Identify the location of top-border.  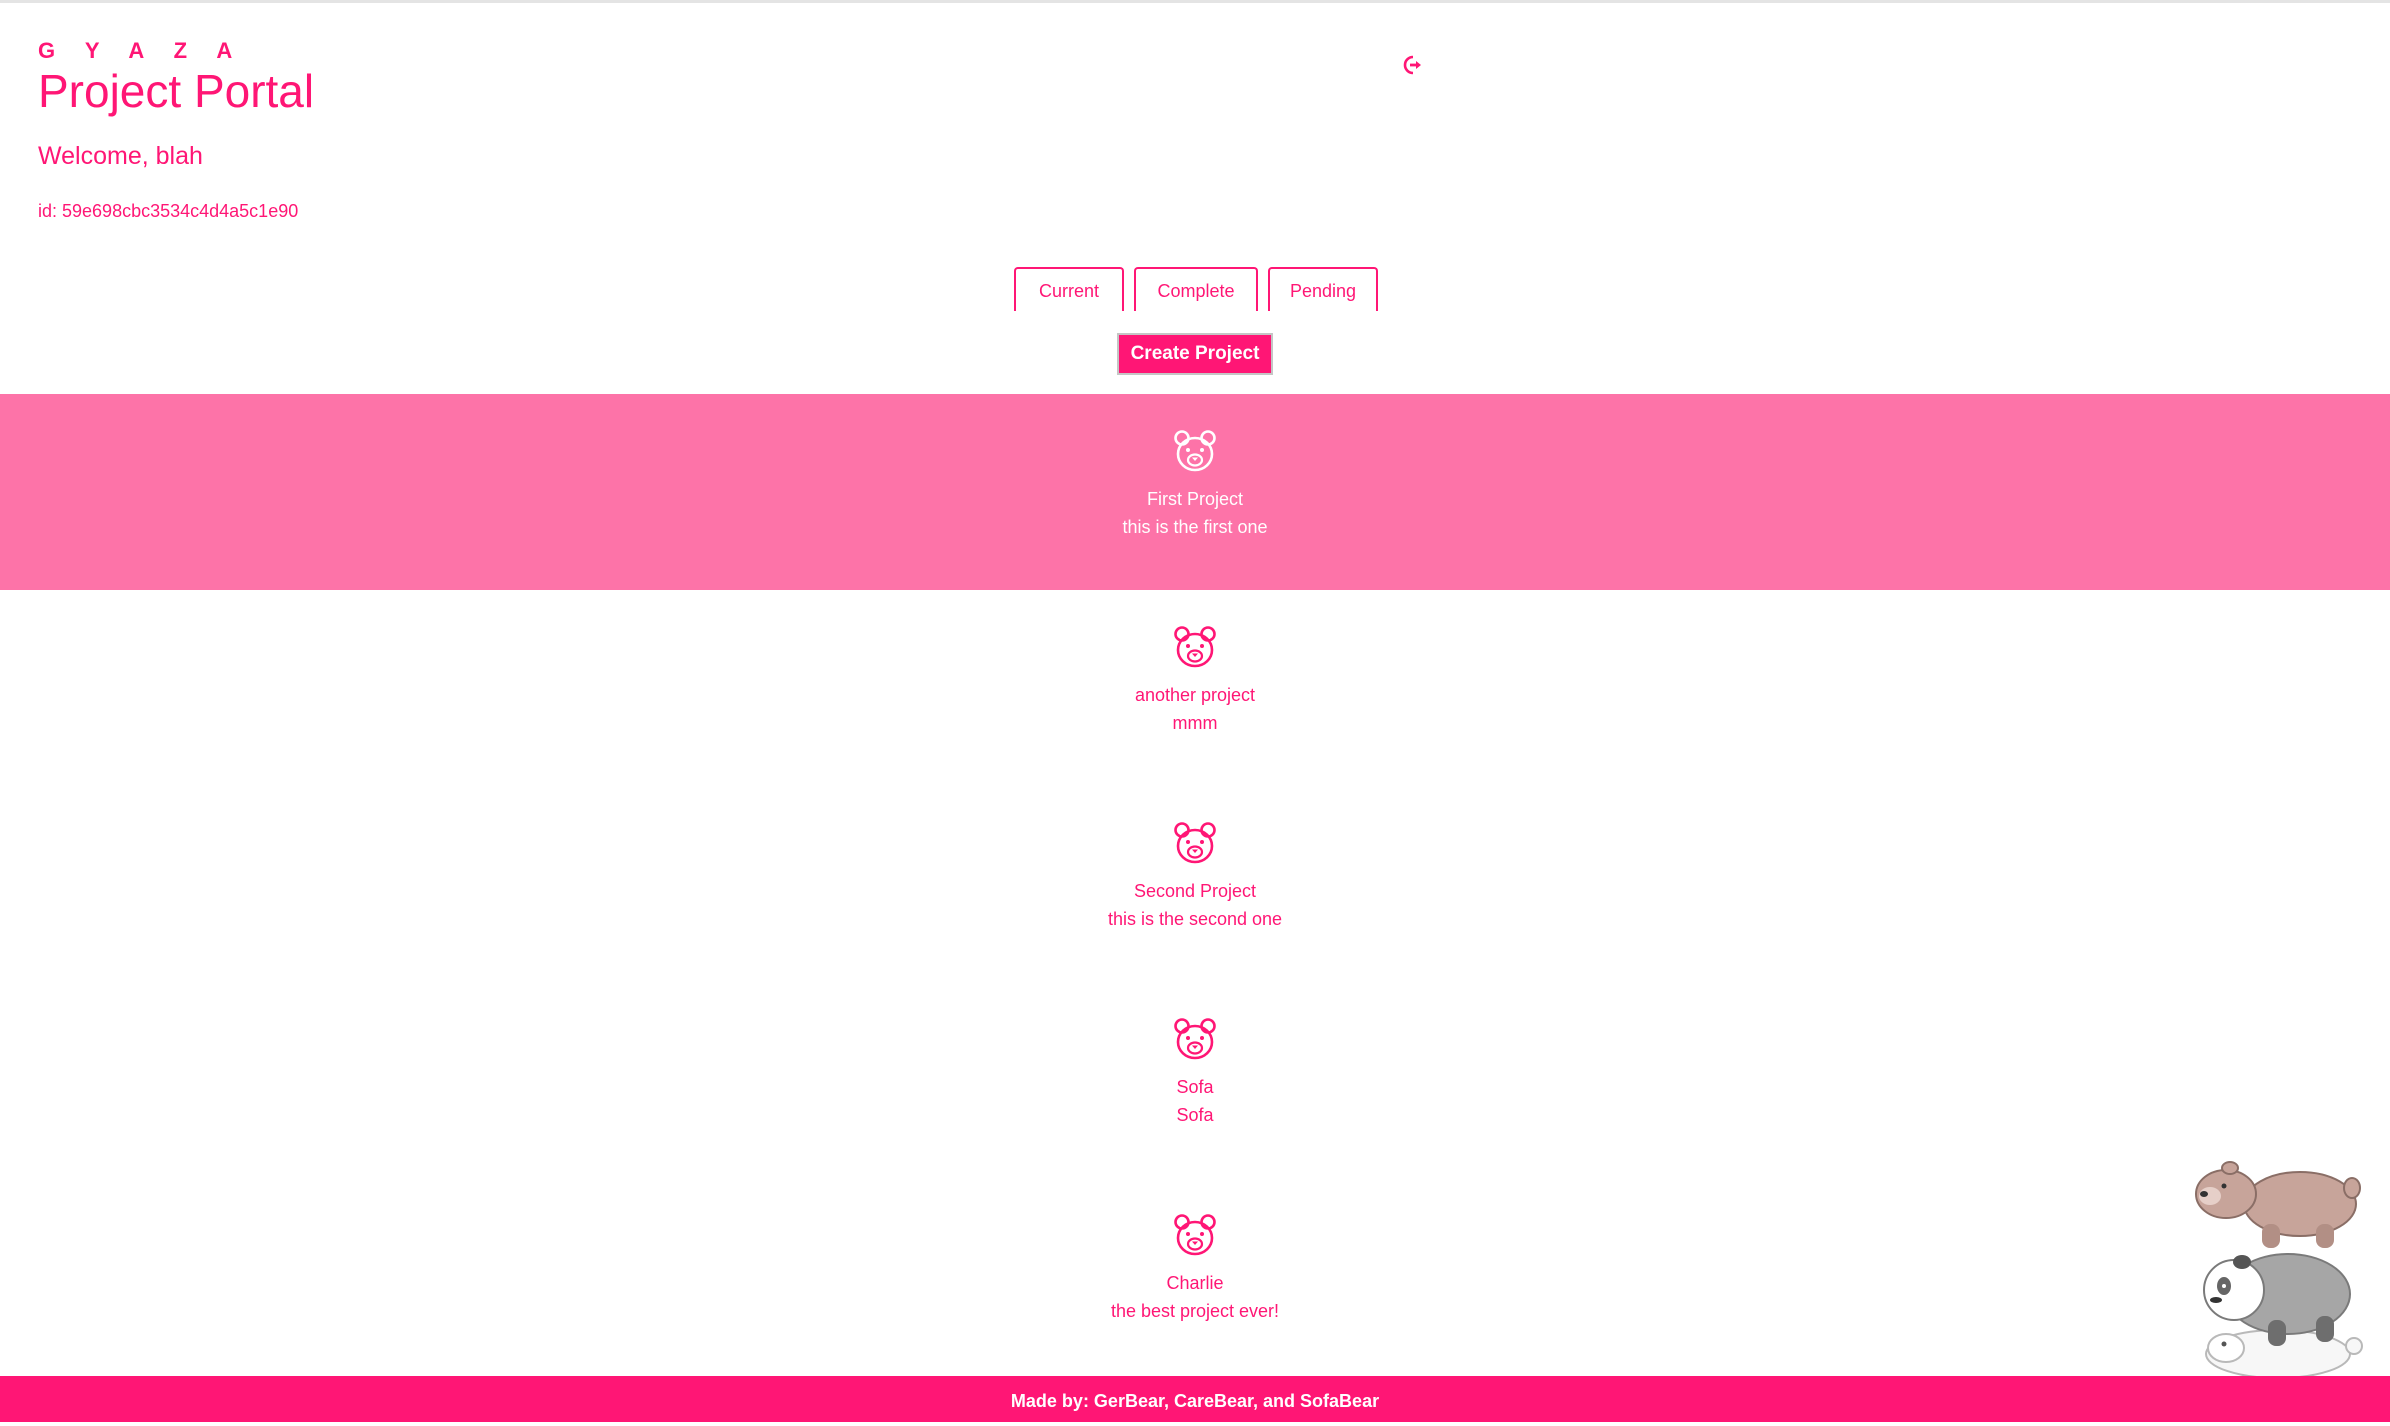
(1195, 1).